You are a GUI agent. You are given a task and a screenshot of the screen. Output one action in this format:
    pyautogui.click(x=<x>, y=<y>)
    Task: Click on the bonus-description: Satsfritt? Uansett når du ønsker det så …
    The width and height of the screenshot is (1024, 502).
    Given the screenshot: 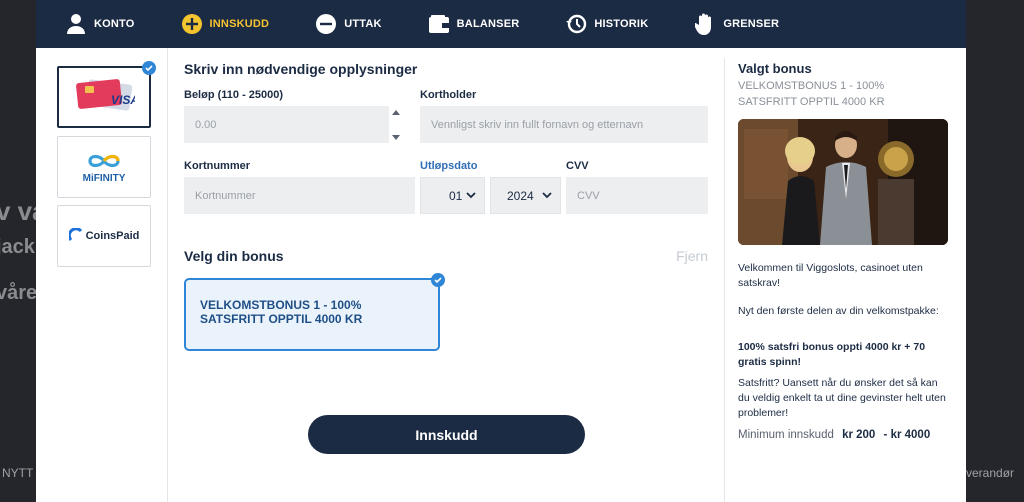 What is the action you would take?
    pyautogui.click(x=842, y=398)
    